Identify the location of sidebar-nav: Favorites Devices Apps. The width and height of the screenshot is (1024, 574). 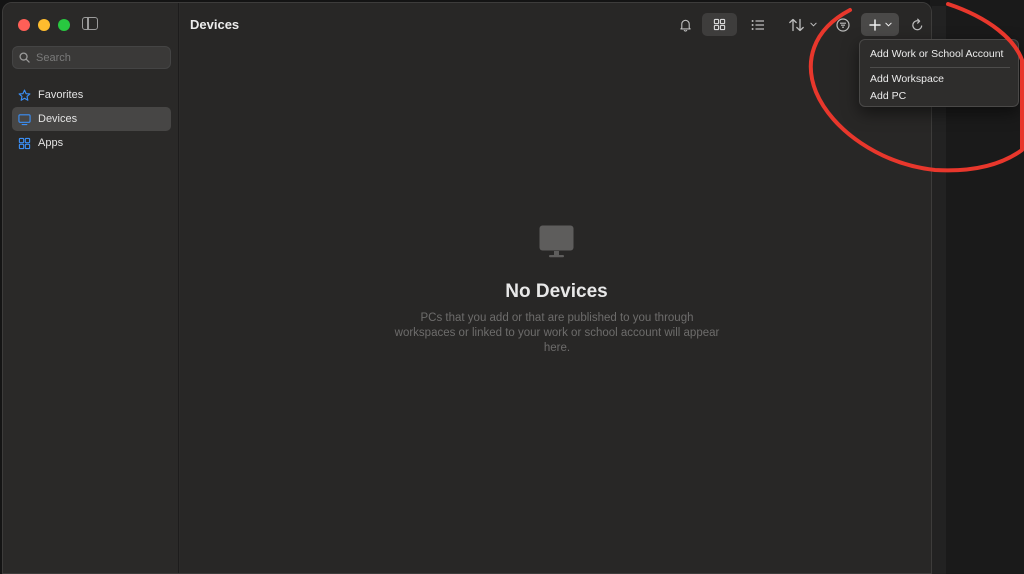
(91, 119).